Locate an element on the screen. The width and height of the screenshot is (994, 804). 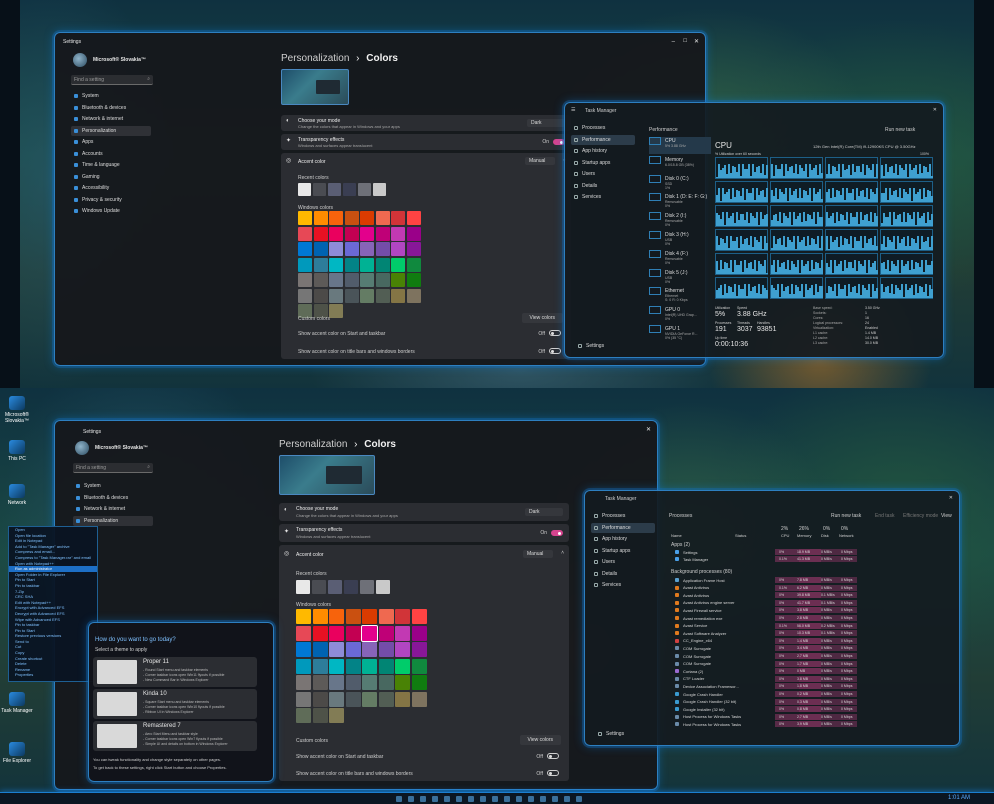
process-row: COM Surrogate 0% 3.4 MB 0 MB/s 0 Mbps is located at coordinates (812, 648).